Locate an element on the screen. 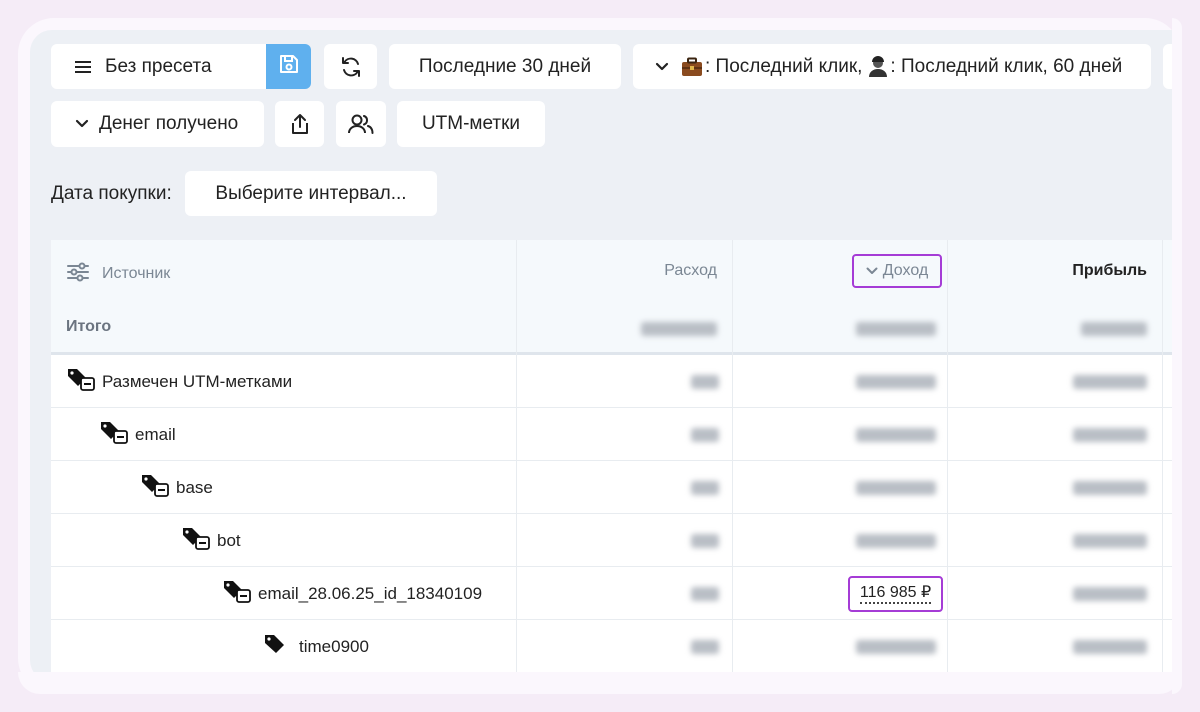 This screenshot has width=1200, height=712. utm-label: UTM-метки is located at coordinates (471, 123).